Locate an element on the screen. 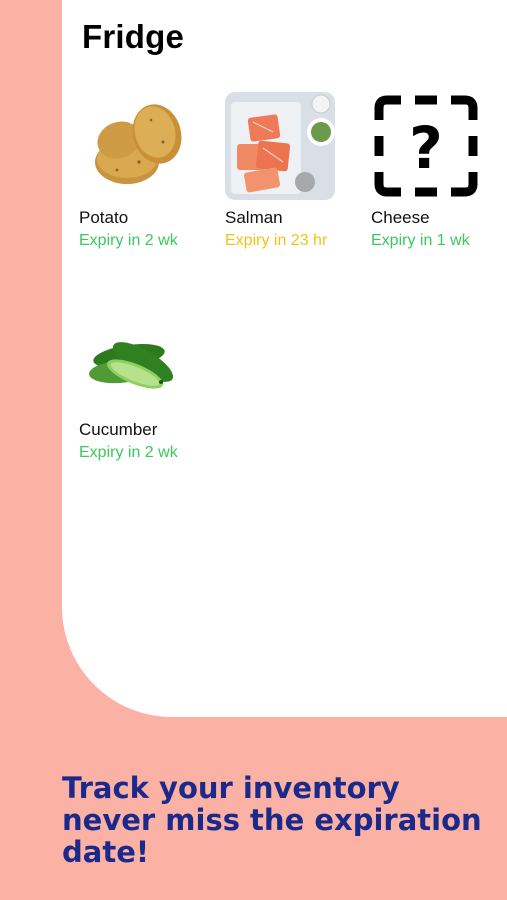 Image resolution: width=507 pixels, height=900 pixels. food-name: Cucumber is located at coordinates (118, 429).